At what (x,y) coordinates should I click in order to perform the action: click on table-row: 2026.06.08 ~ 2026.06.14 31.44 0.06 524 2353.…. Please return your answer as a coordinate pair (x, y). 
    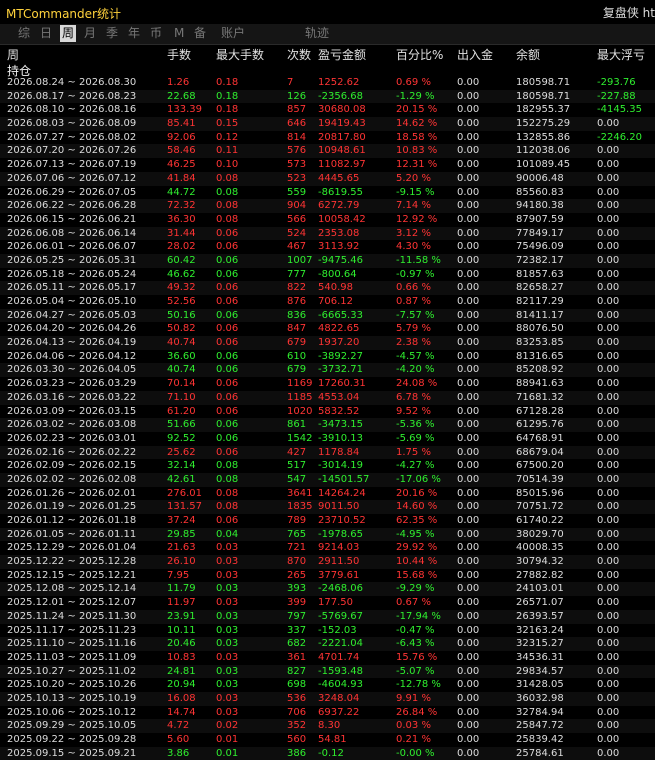
    Looking at the image, I should click on (327, 233).